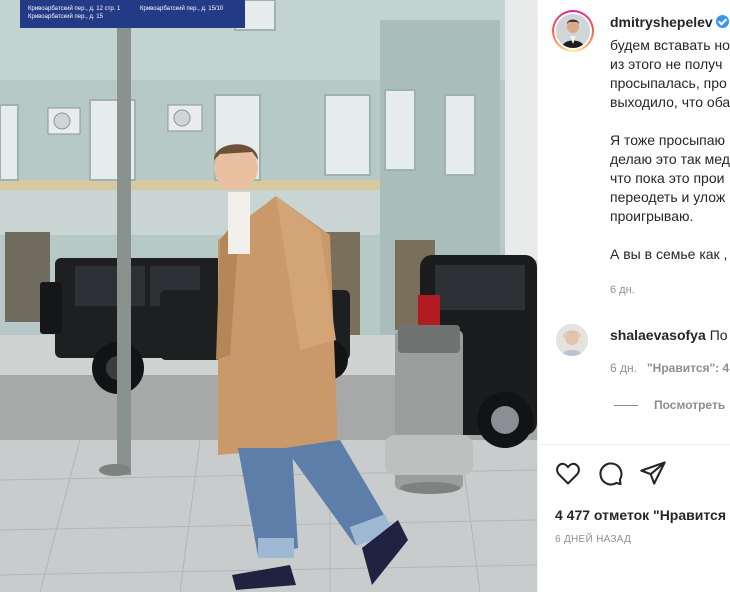  Describe the element at coordinates (653, 473) in the screenshot. I see `paper-plane-icon` at that location.